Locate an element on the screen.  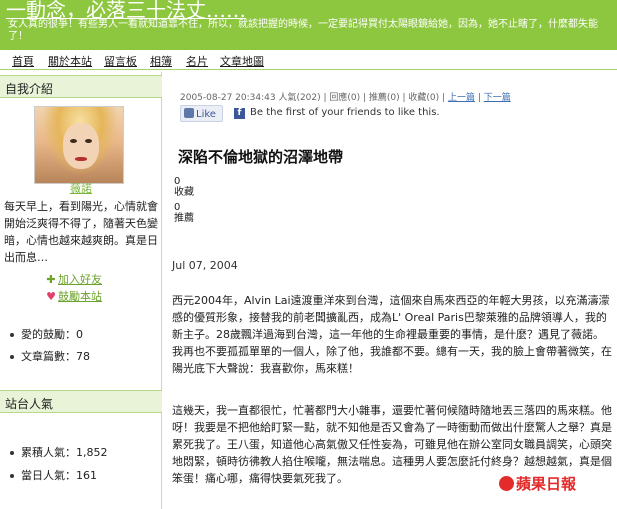
stat-articles: 文章篇數：78 is located at coordinates (50, 356).